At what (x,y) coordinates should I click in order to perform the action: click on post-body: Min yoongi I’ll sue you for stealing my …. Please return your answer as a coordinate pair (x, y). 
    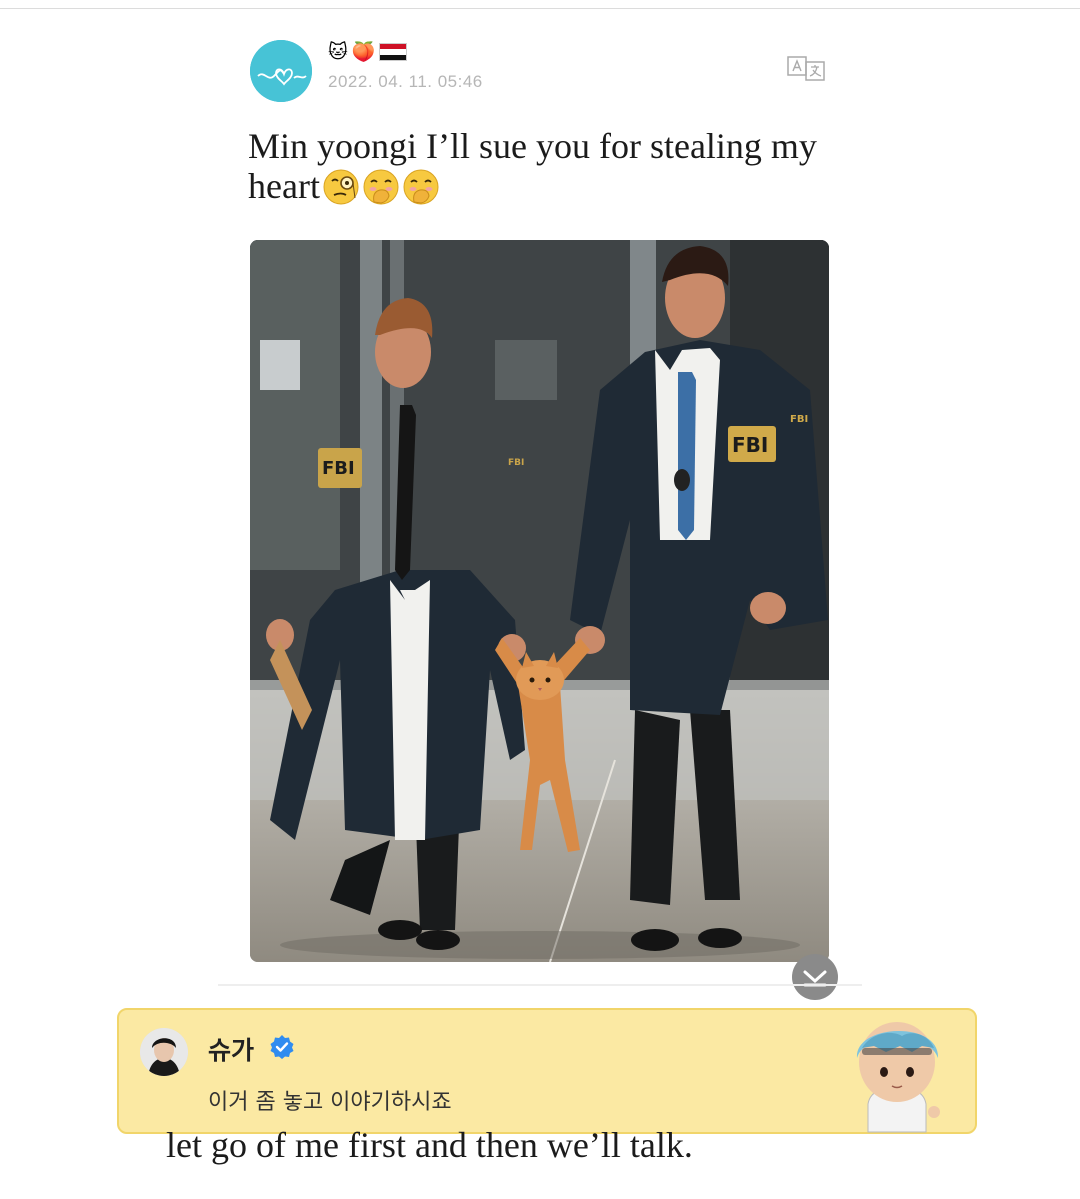
    Looking at the image, I should click on (548, 166).